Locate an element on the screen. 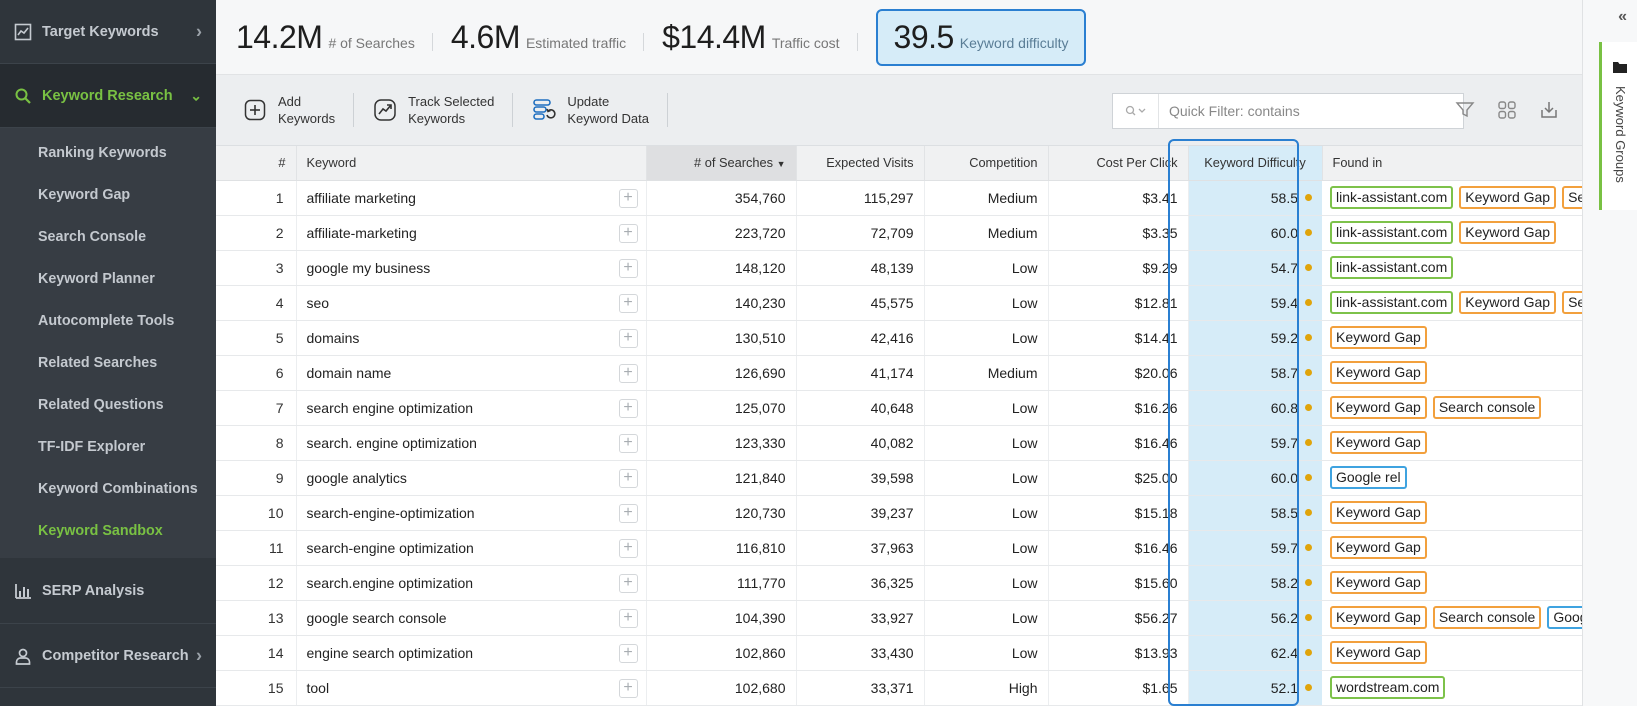  source-tag: Goog is located at coordinates (1564, 617).